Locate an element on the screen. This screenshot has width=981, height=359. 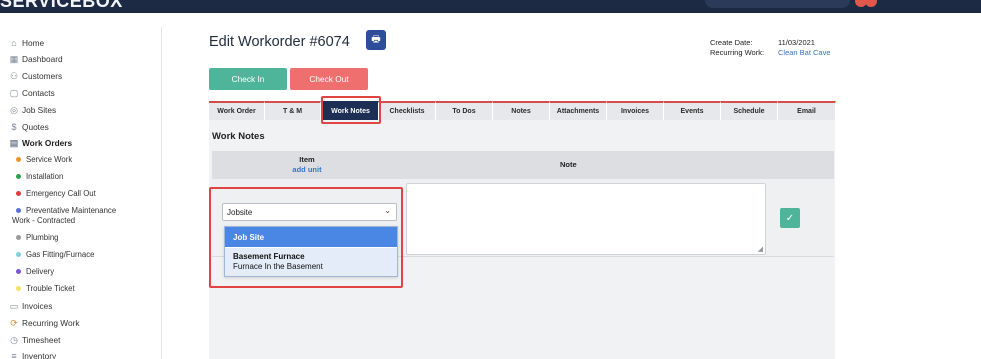
invoice-icon: ▭ is located at coordinates (14, 305).